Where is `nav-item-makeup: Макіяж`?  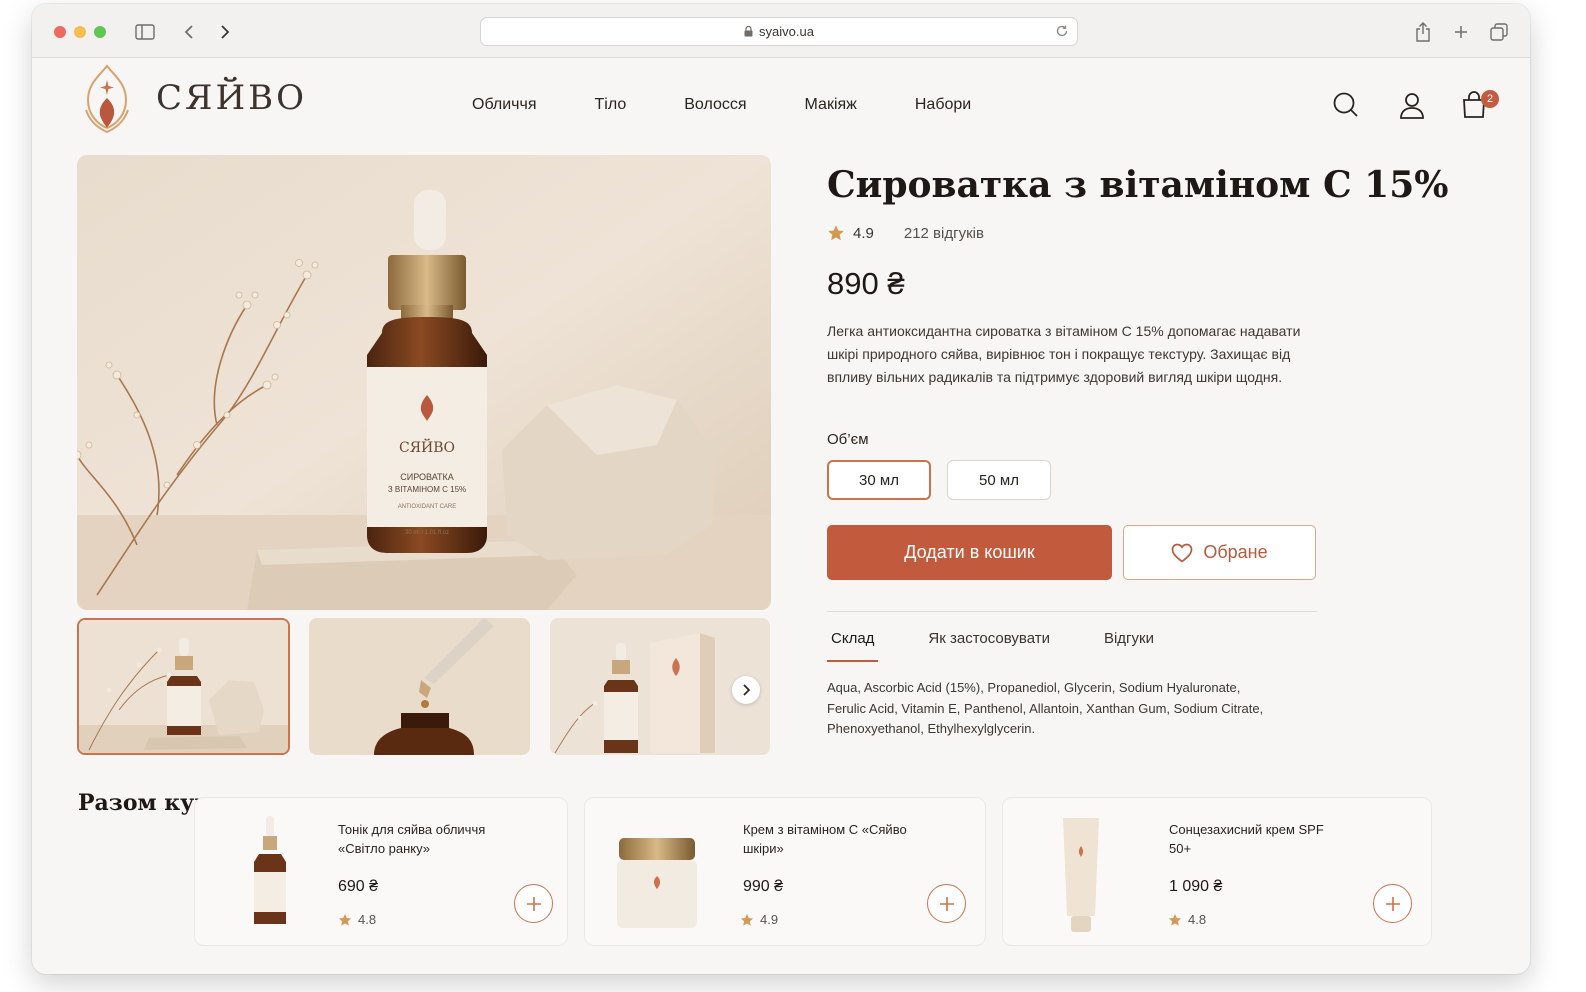
nav-item-makeup: Макіяж is located at coordinates (831, 105).